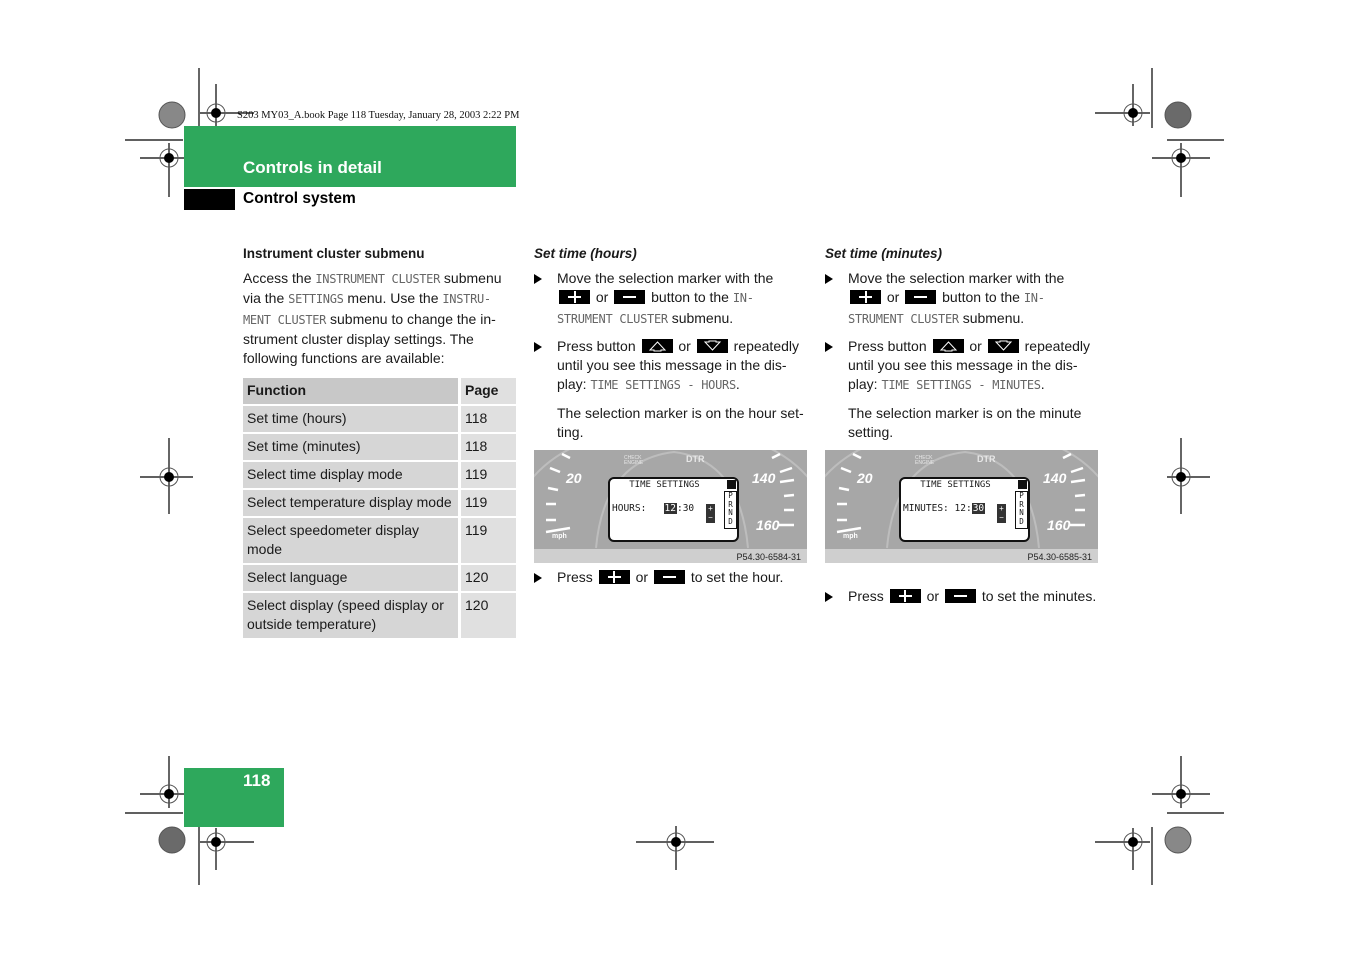  Describe the element at coordinates (351, 475) in the screenshot. I see `function-cell: Select time display mode` at that location.